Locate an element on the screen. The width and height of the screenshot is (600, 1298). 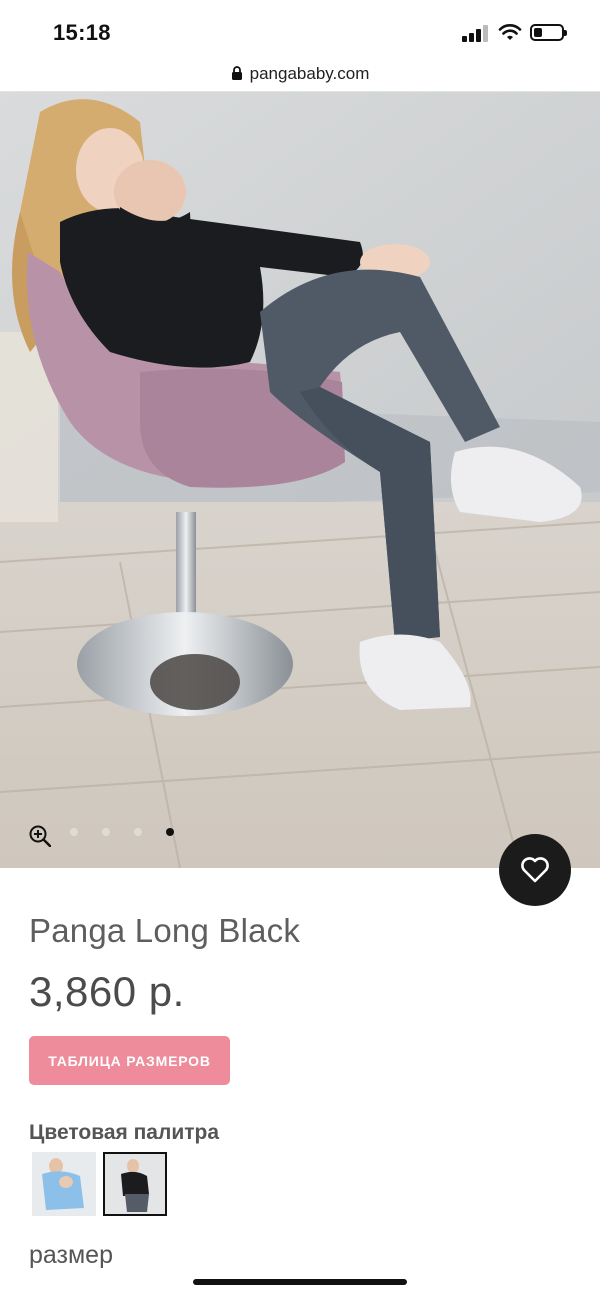
color-palette-label: Цветовая палитра is located at coordinates (124, 1132).